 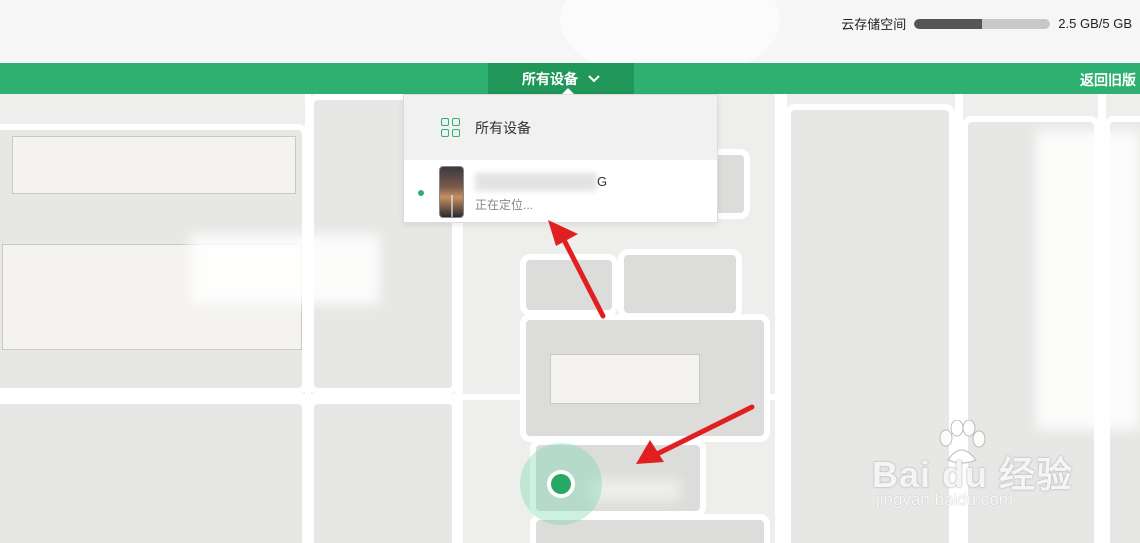 I want to click on device-name: G, so click(x=602, y=181).